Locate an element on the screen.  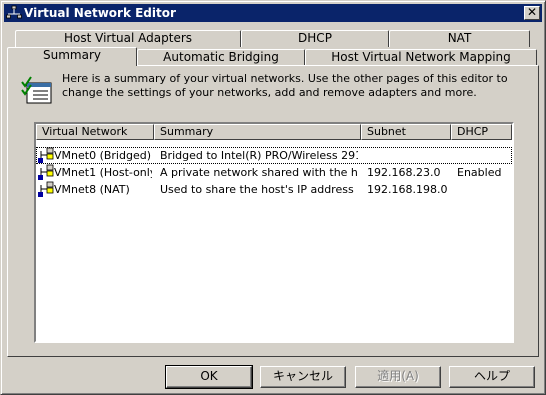
tab-label: Host Virtual Network Mapping is located at coordinates (421, 57).